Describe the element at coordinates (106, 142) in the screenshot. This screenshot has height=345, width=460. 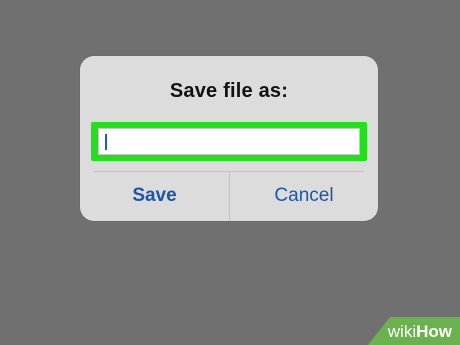
I see `text-cursor` at that location.